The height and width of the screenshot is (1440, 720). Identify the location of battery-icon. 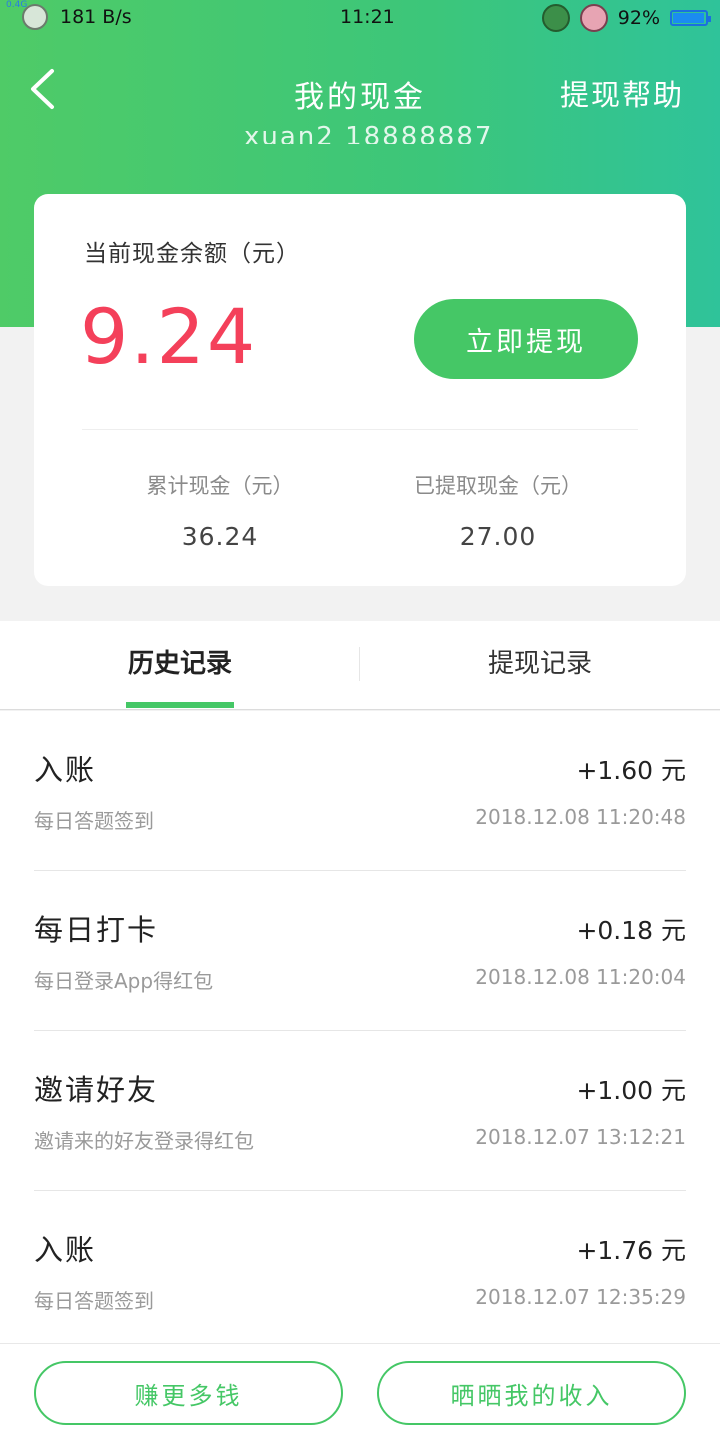
(690, 18).